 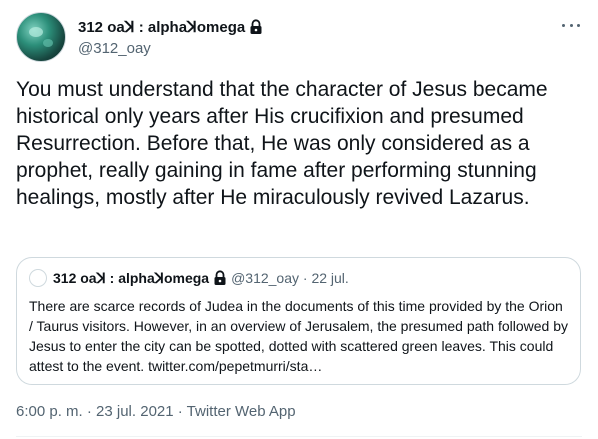 What do you see at coordinates (571, 25) in the screenshot?
I see `more-icon` at bounding box center [571, 25].